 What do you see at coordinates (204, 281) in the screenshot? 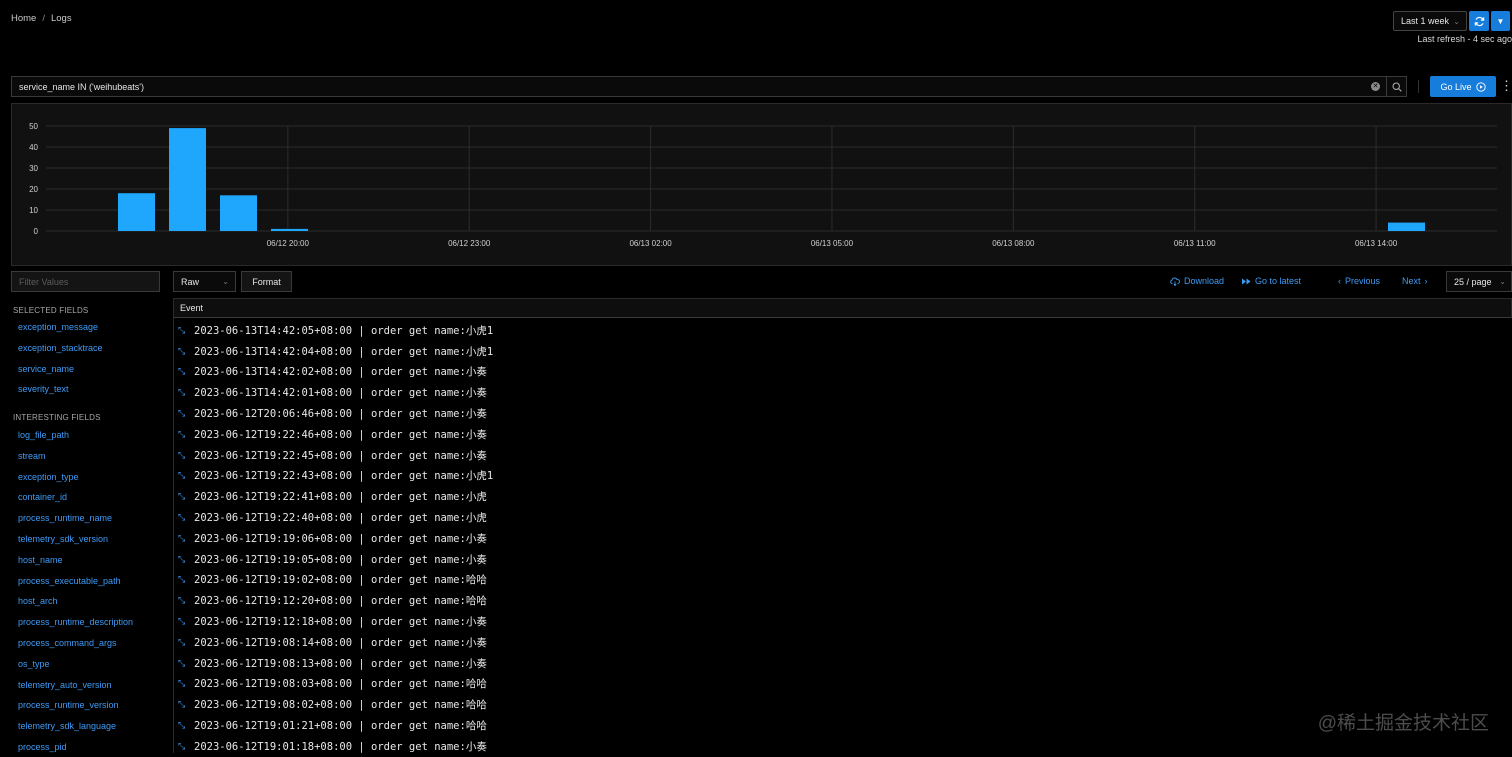
I see `view-mode-select: Raw ⌄` at bounding box center [204, 281].